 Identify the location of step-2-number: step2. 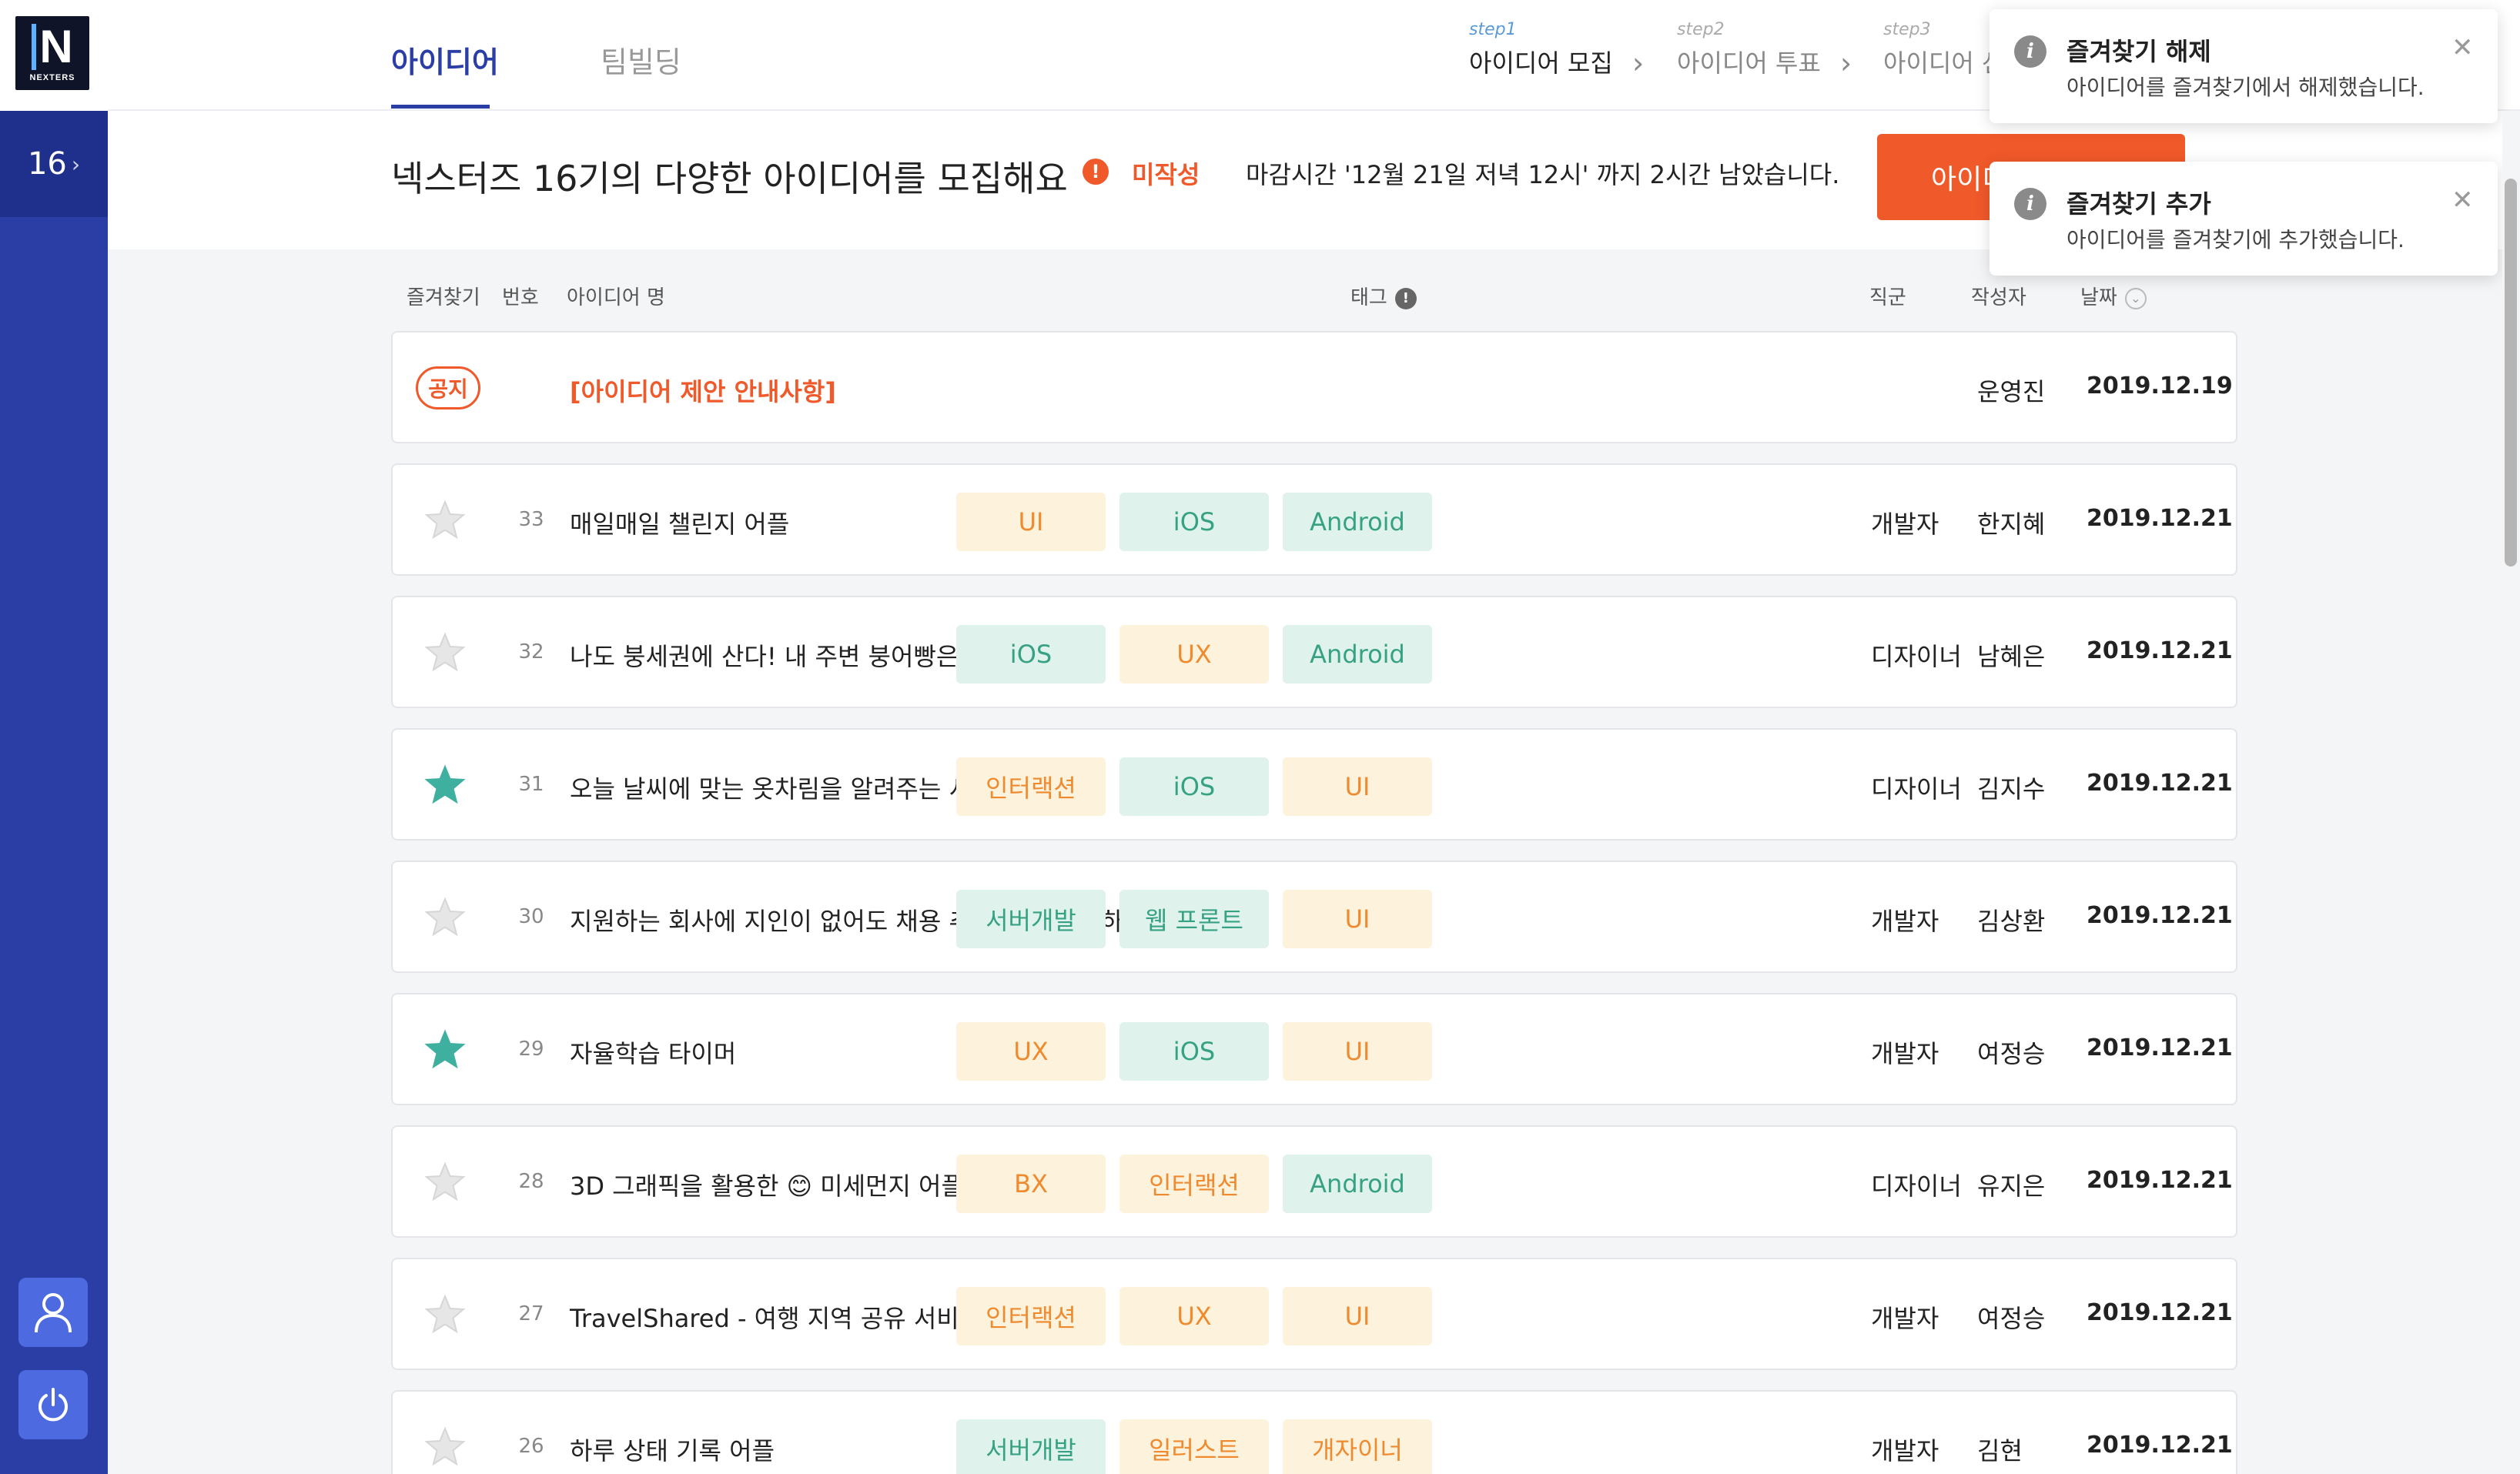
(1701, 29).